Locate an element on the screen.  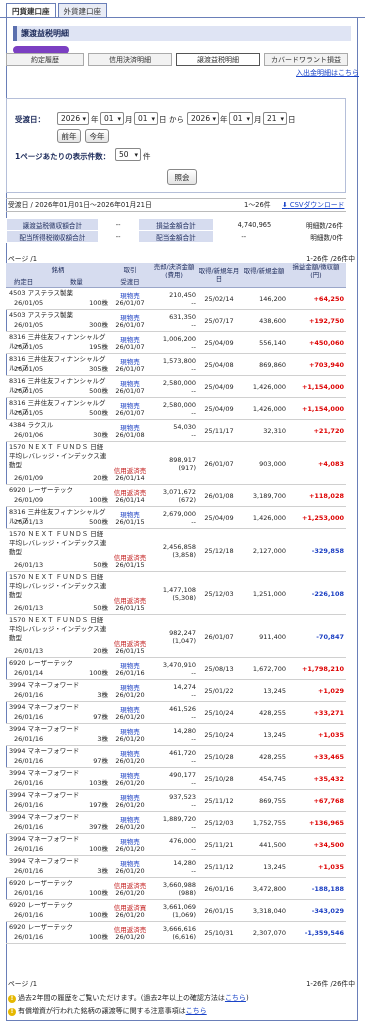
quantity: 195株 is located at coordinates (98, 347).